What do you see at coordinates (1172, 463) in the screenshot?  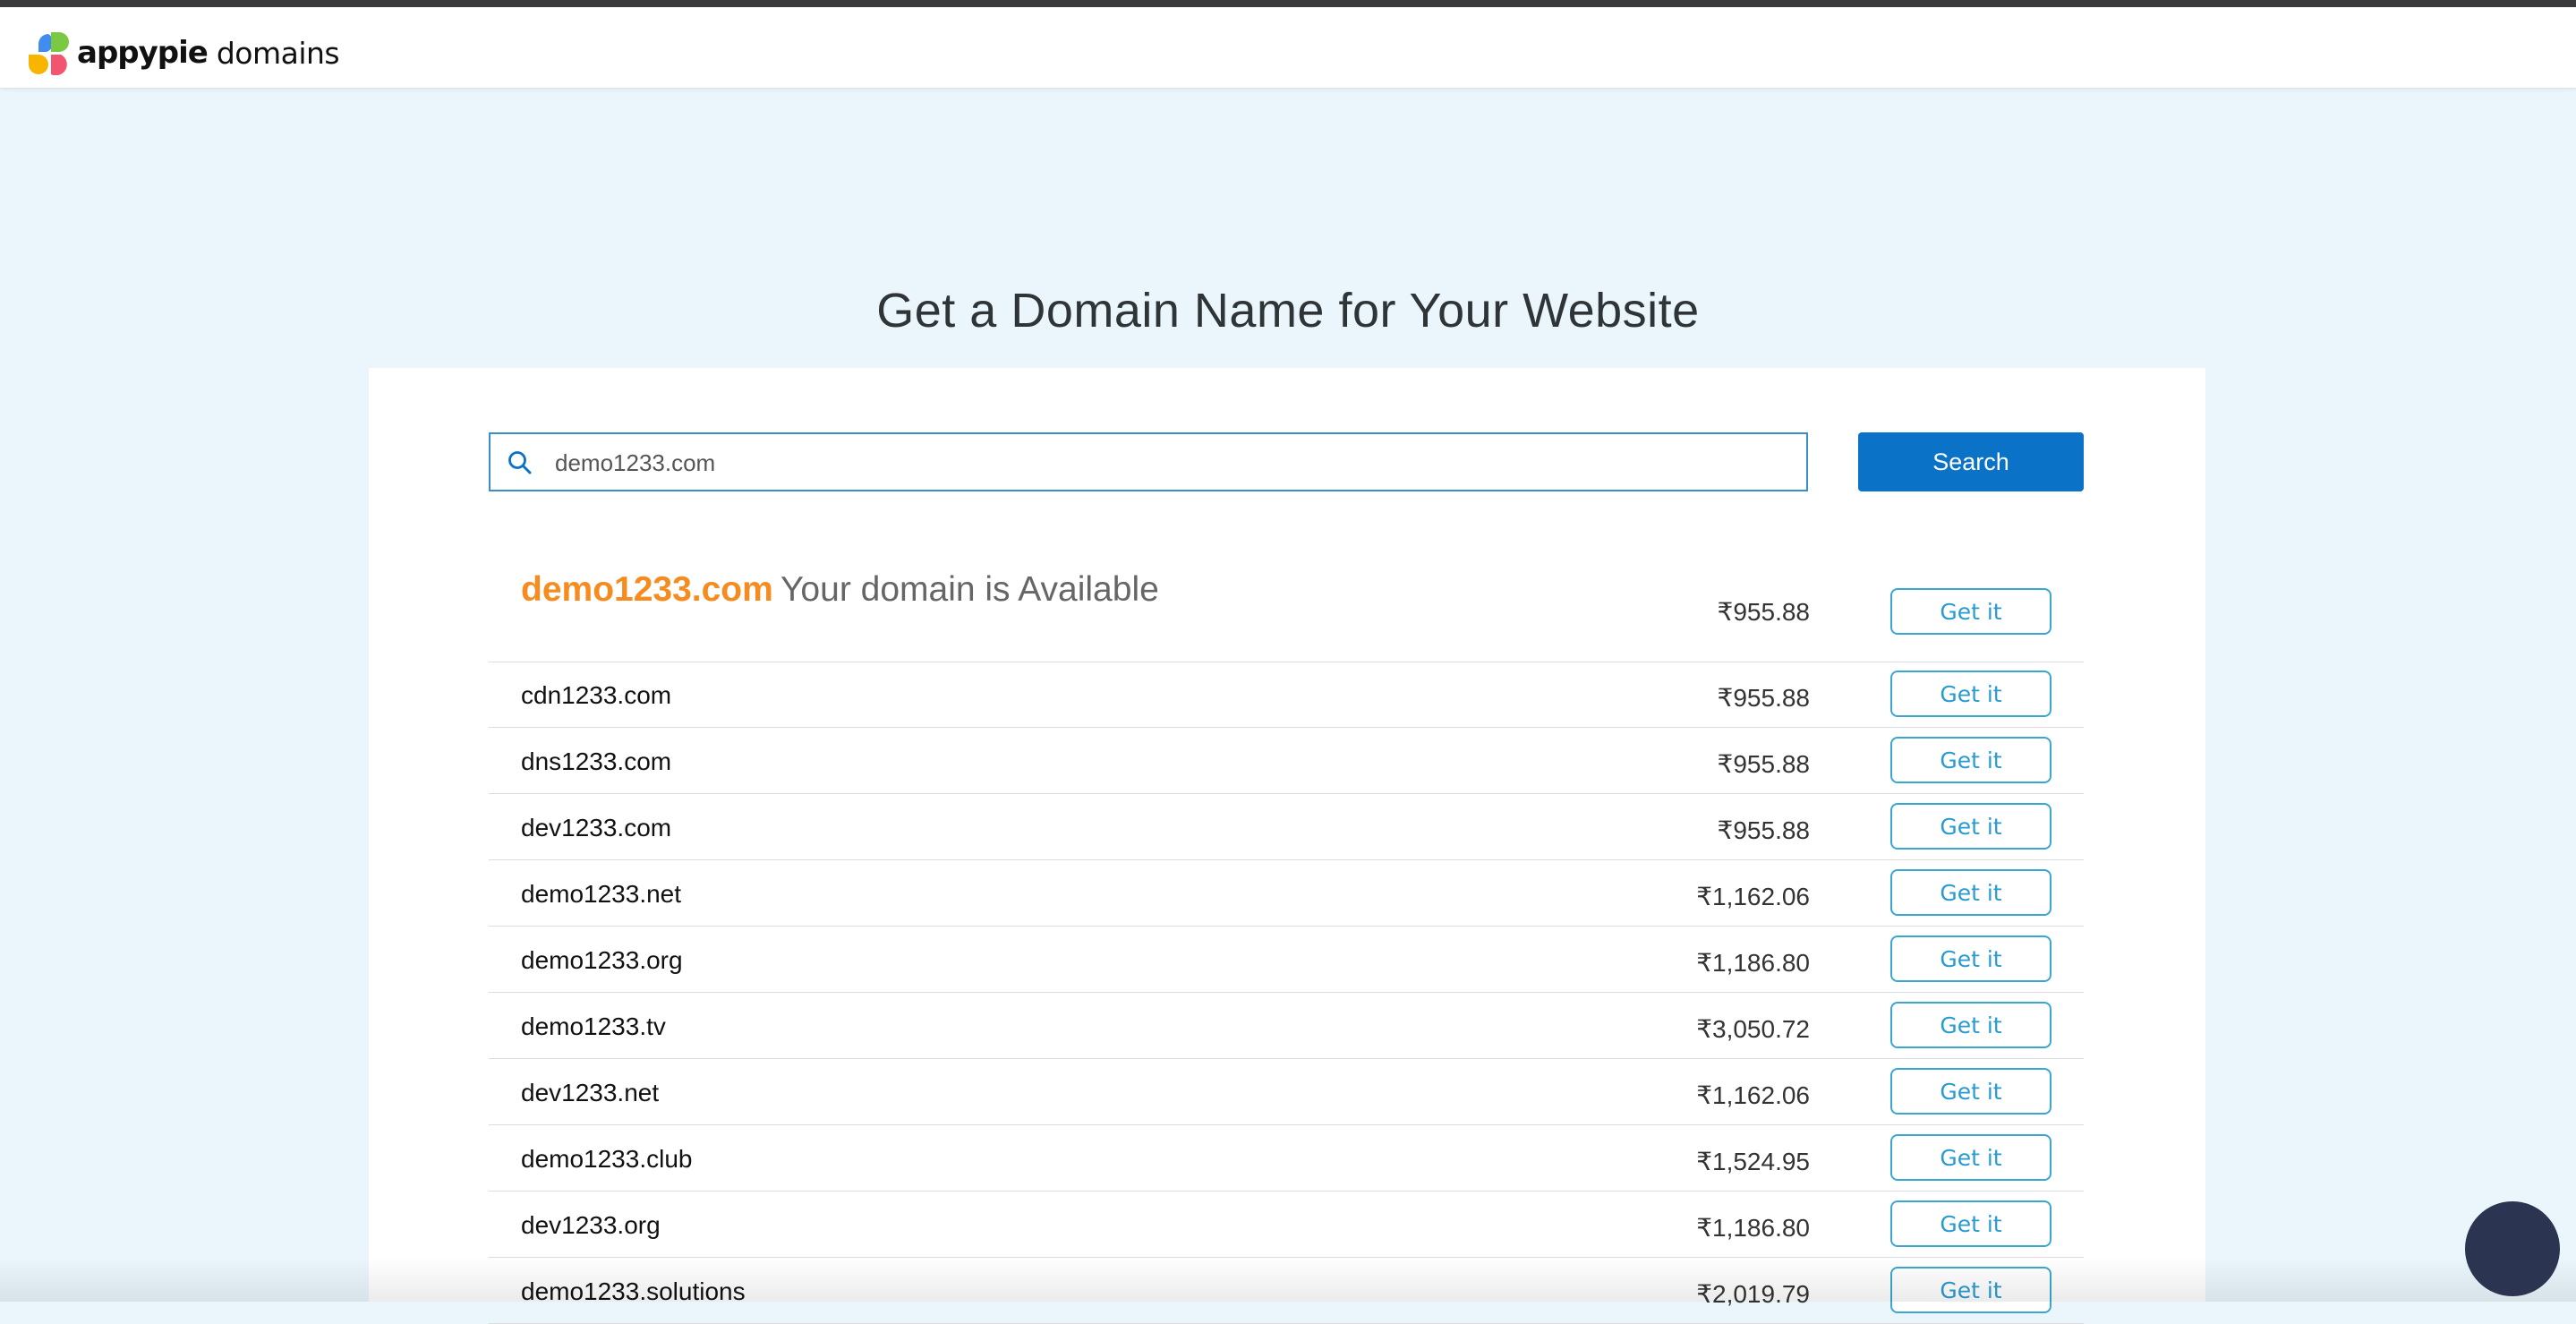 I see `search-input` at bounding box center [1172, 463].